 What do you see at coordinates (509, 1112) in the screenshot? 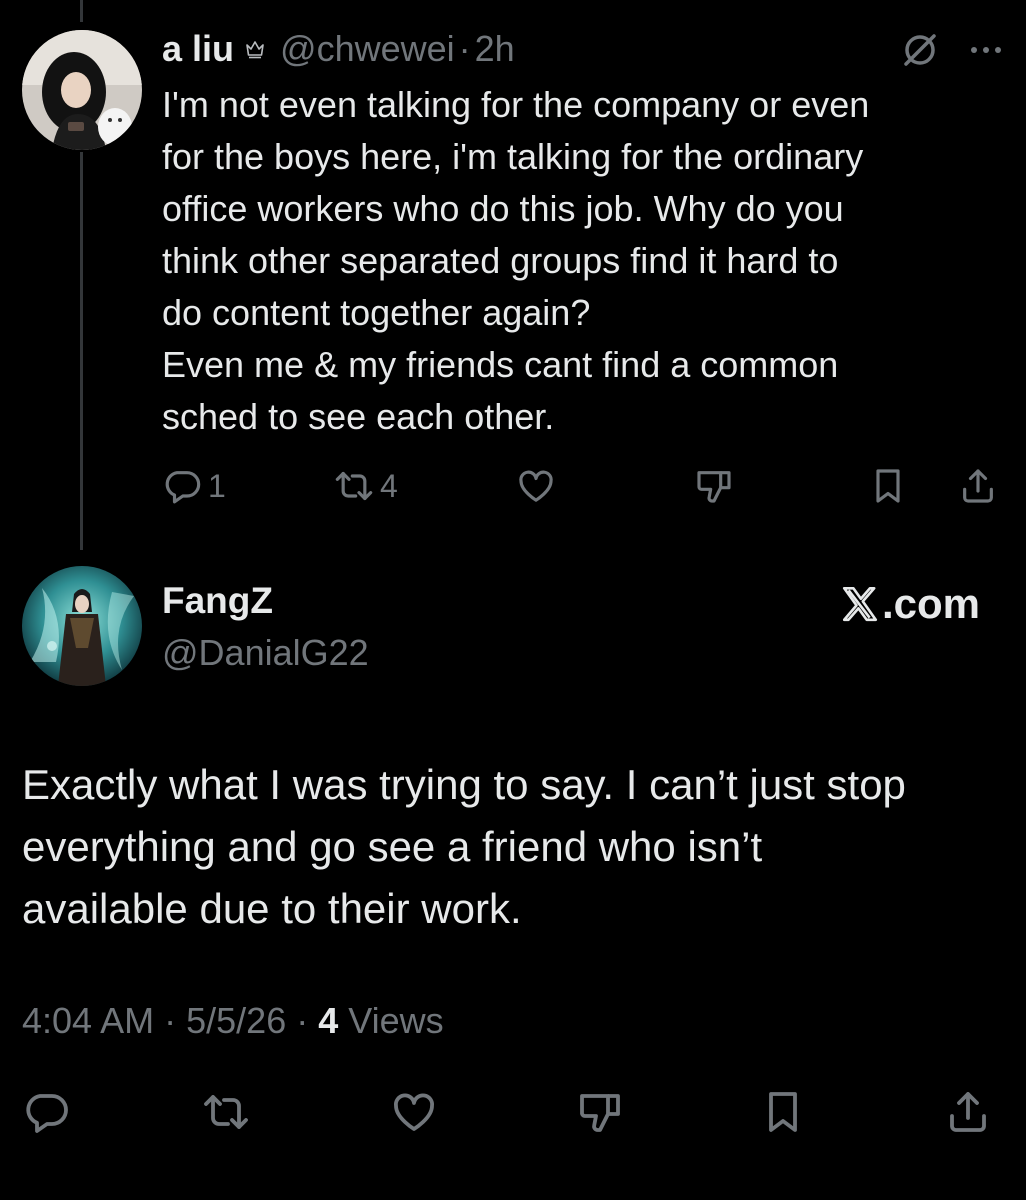
I see `main-action-bar` at bounding box center [509, 1112].